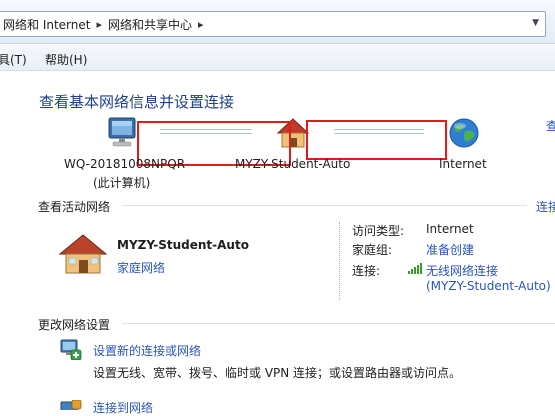  What do you see at coordinates (366, 271) in the screenshot?
I see `connections-label: 连接:` at bounding box center [366, 271].